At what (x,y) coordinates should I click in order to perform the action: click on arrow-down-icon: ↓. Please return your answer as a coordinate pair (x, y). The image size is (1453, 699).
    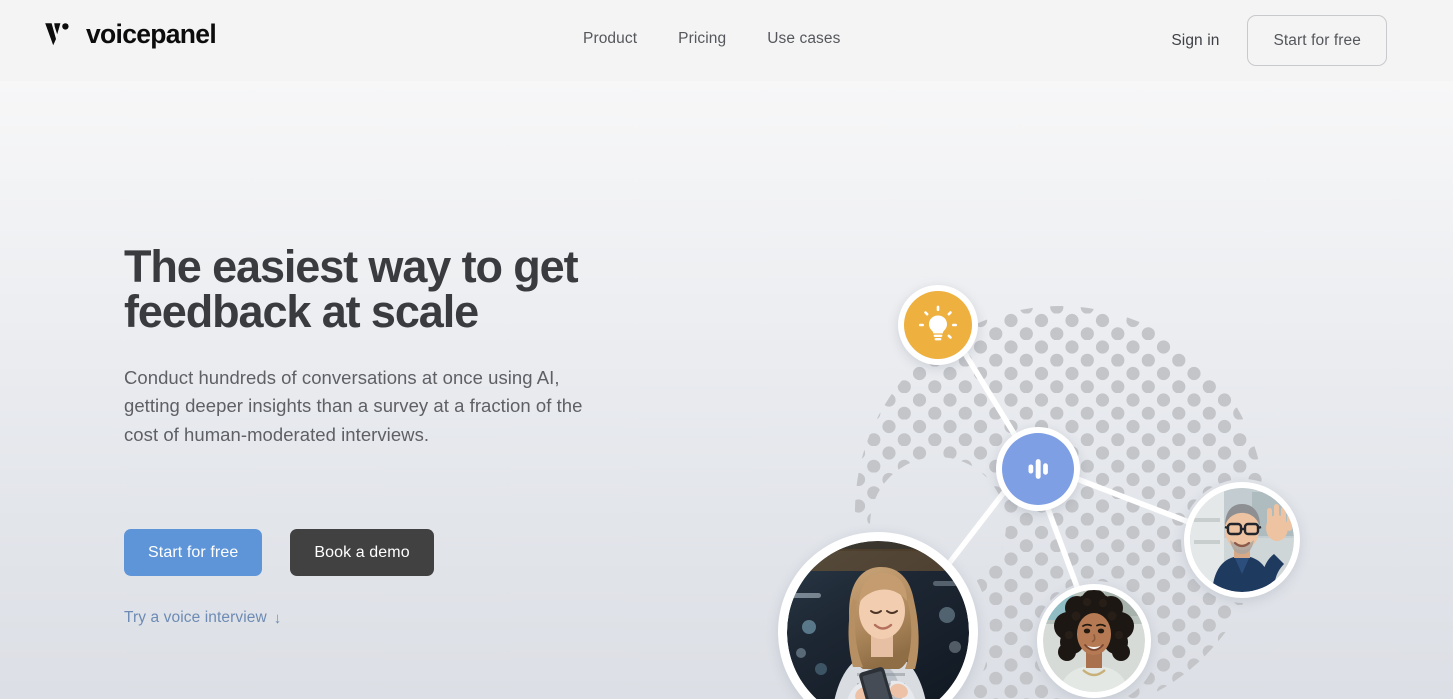
    Looking at the image, I should click on (277, 618).